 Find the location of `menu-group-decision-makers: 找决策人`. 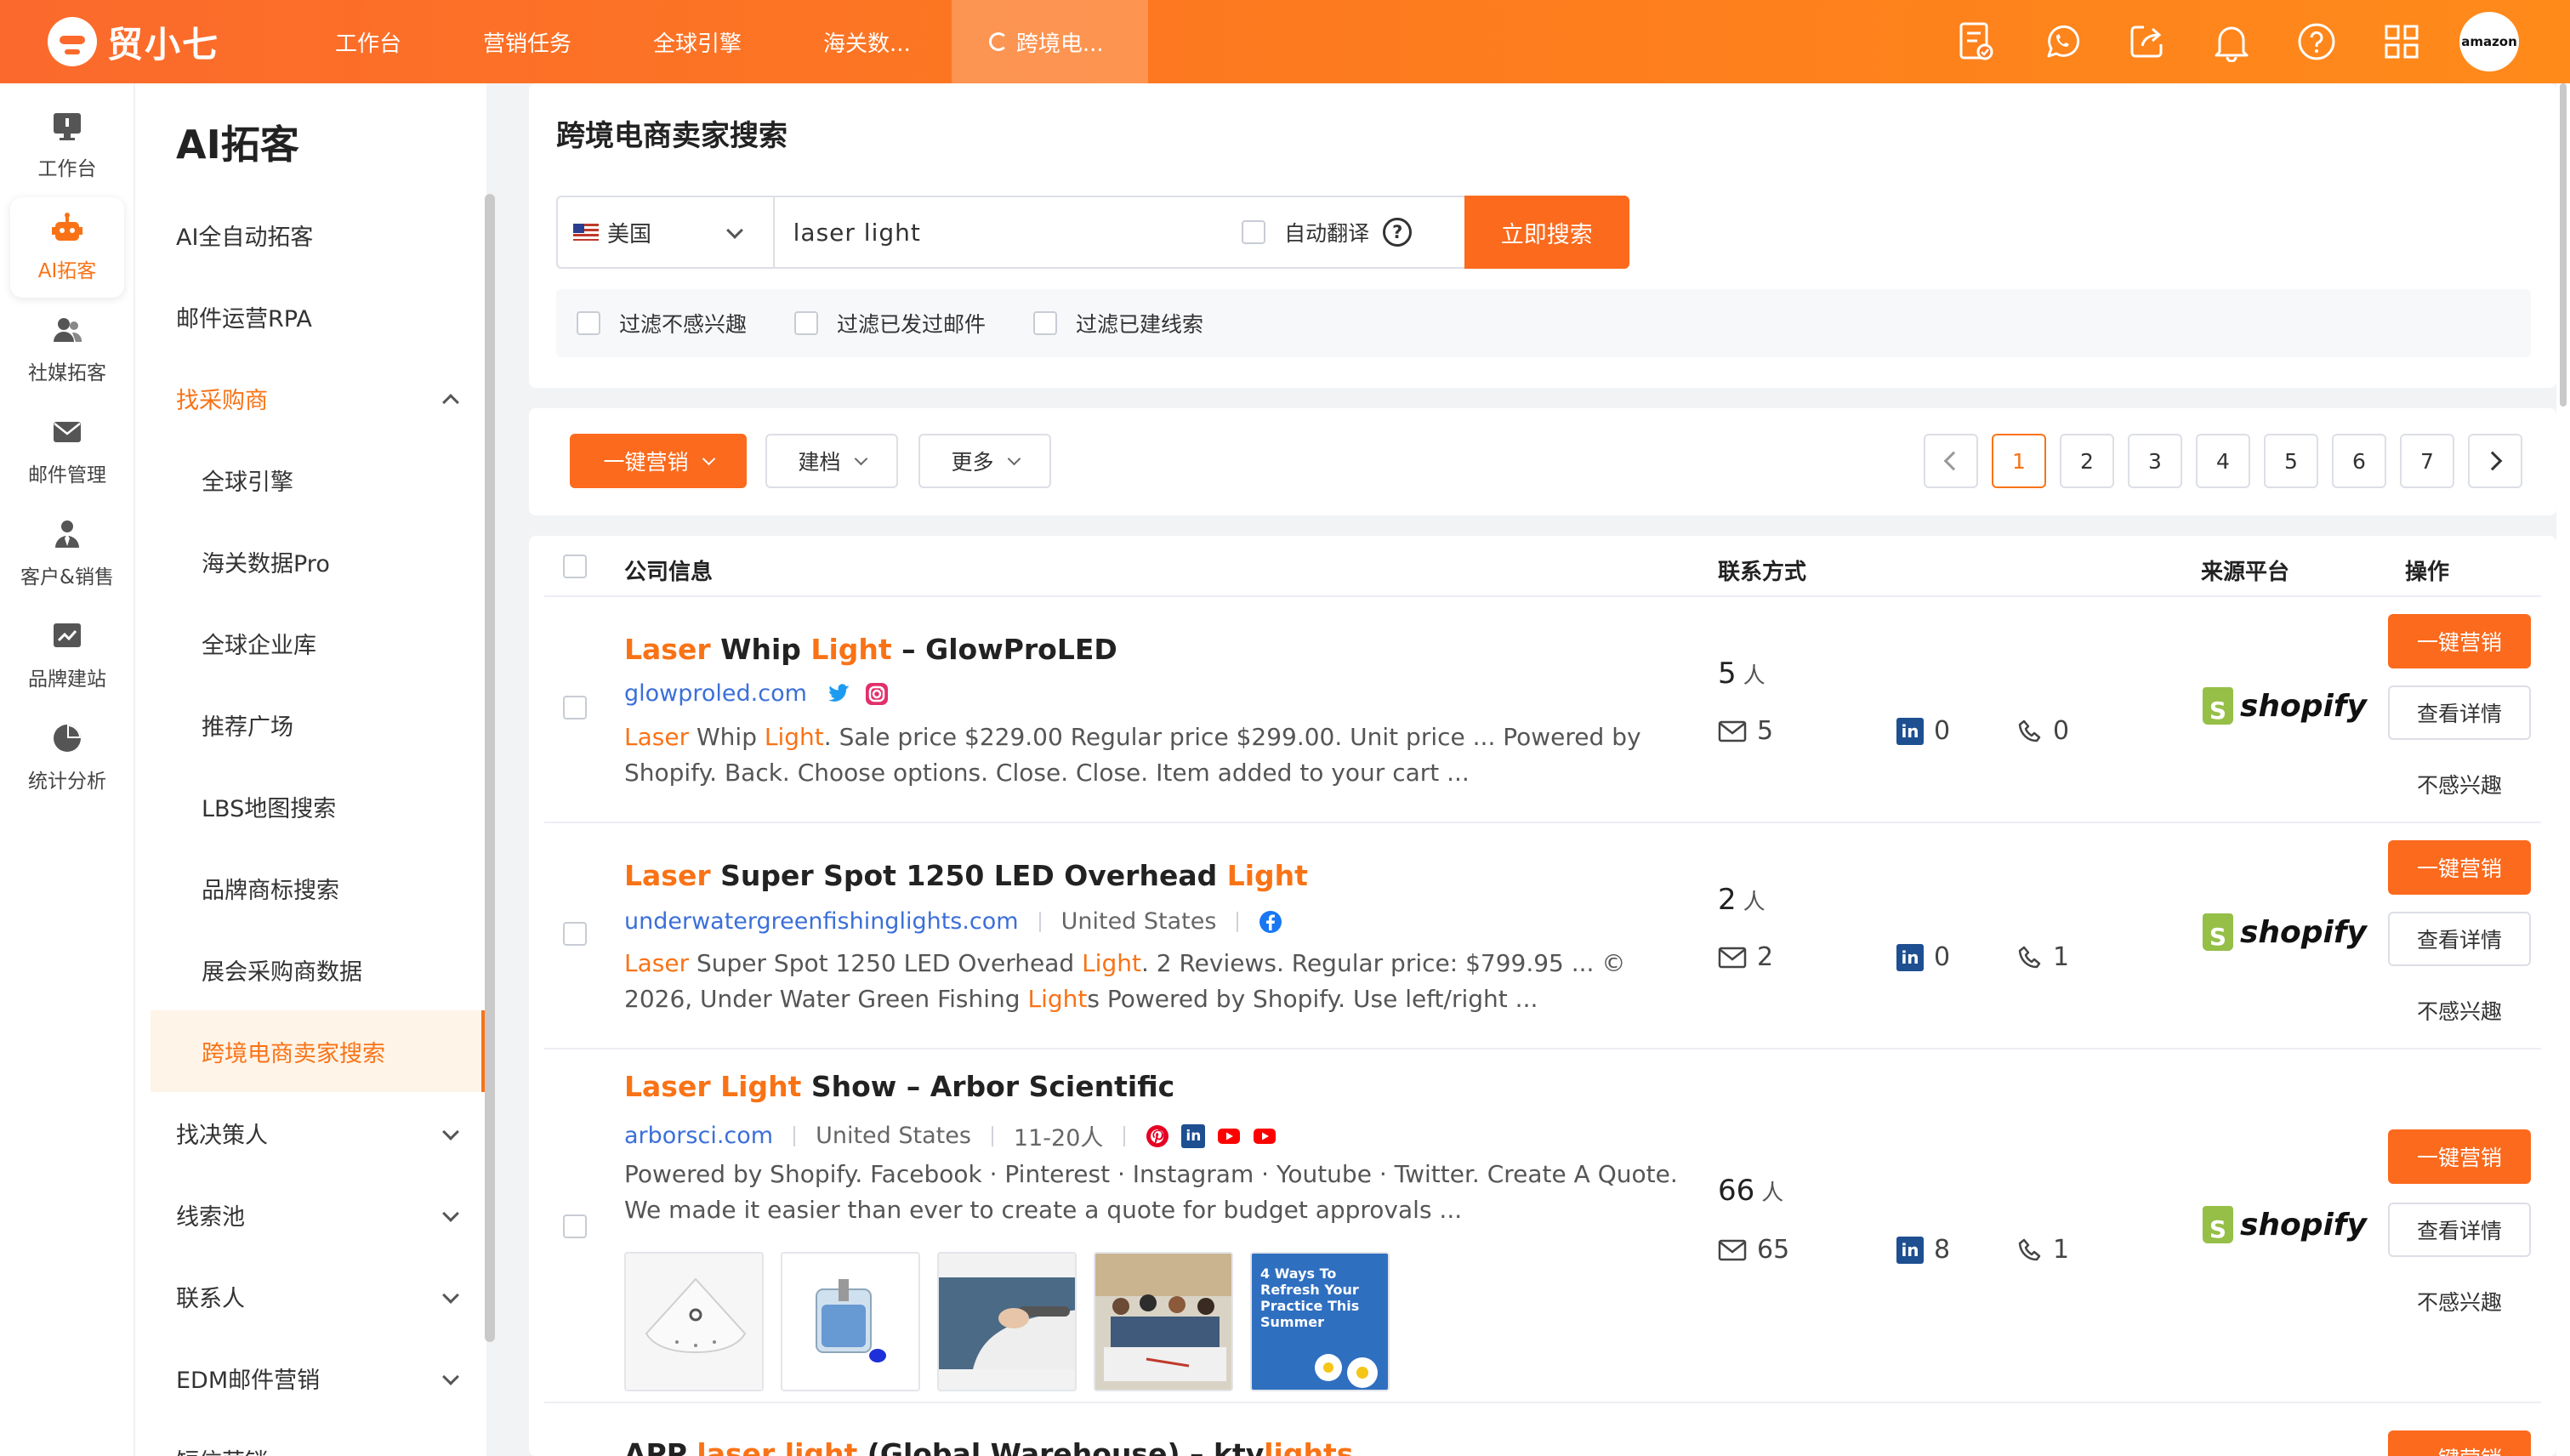

menu-group-decision-makers: 找决策人 is located at coordinates (321, 1133).